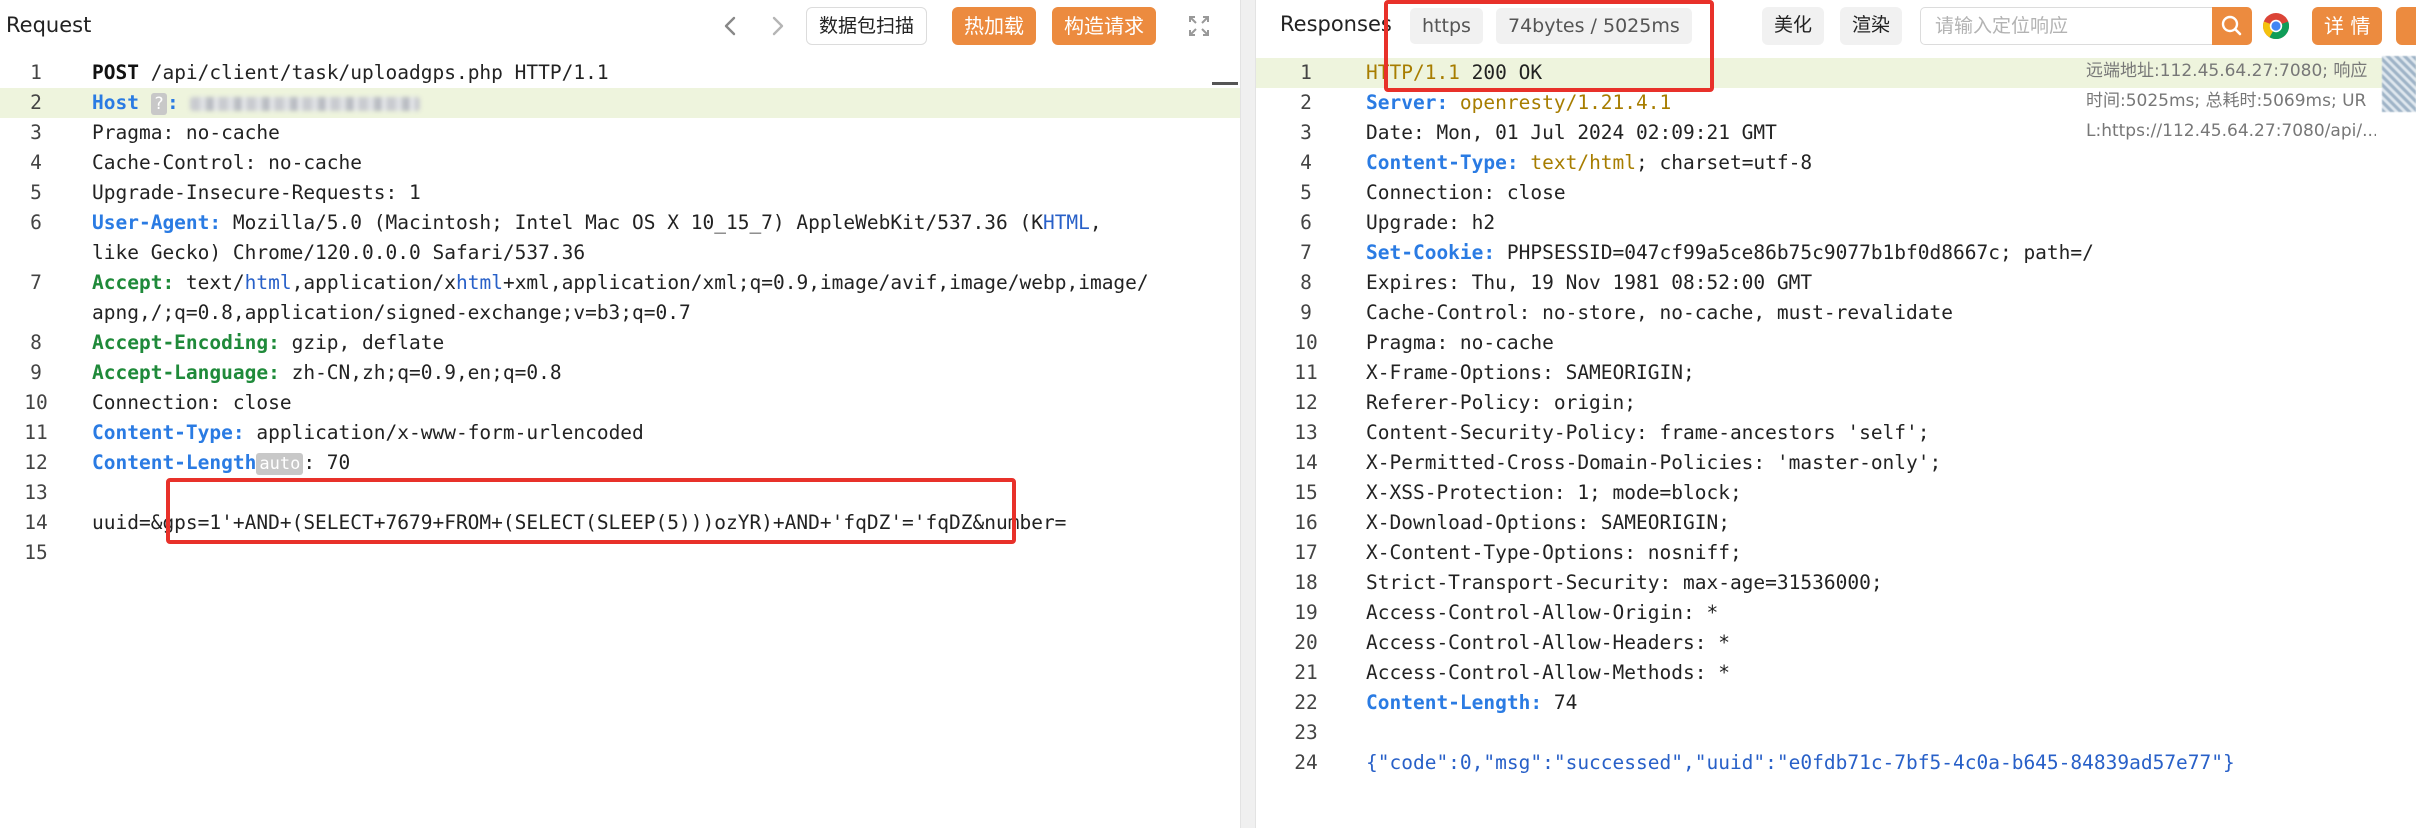 The image size is (2416, 828). Describe the element at coordinates (1225, 83) in the screenshot. I see `scrollbar-thumb` at that location.